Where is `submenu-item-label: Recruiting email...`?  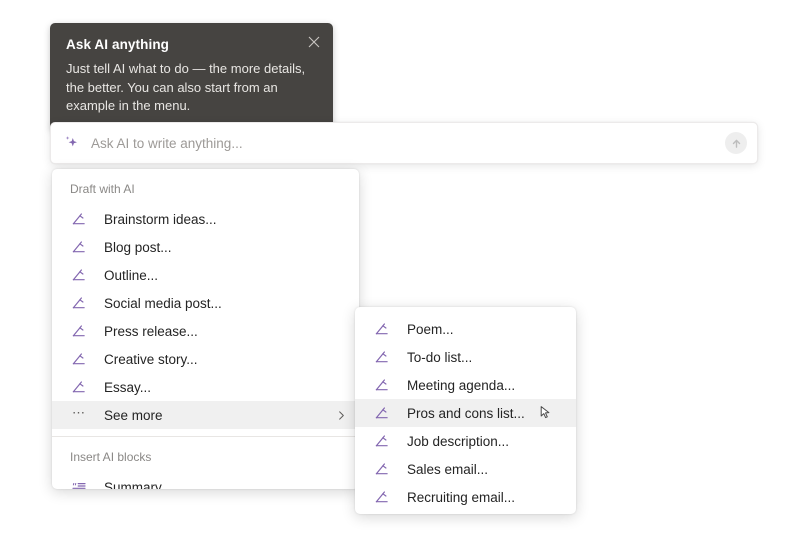
submenu-item-label: Recruiting email... is located at coordinates (461, 497).